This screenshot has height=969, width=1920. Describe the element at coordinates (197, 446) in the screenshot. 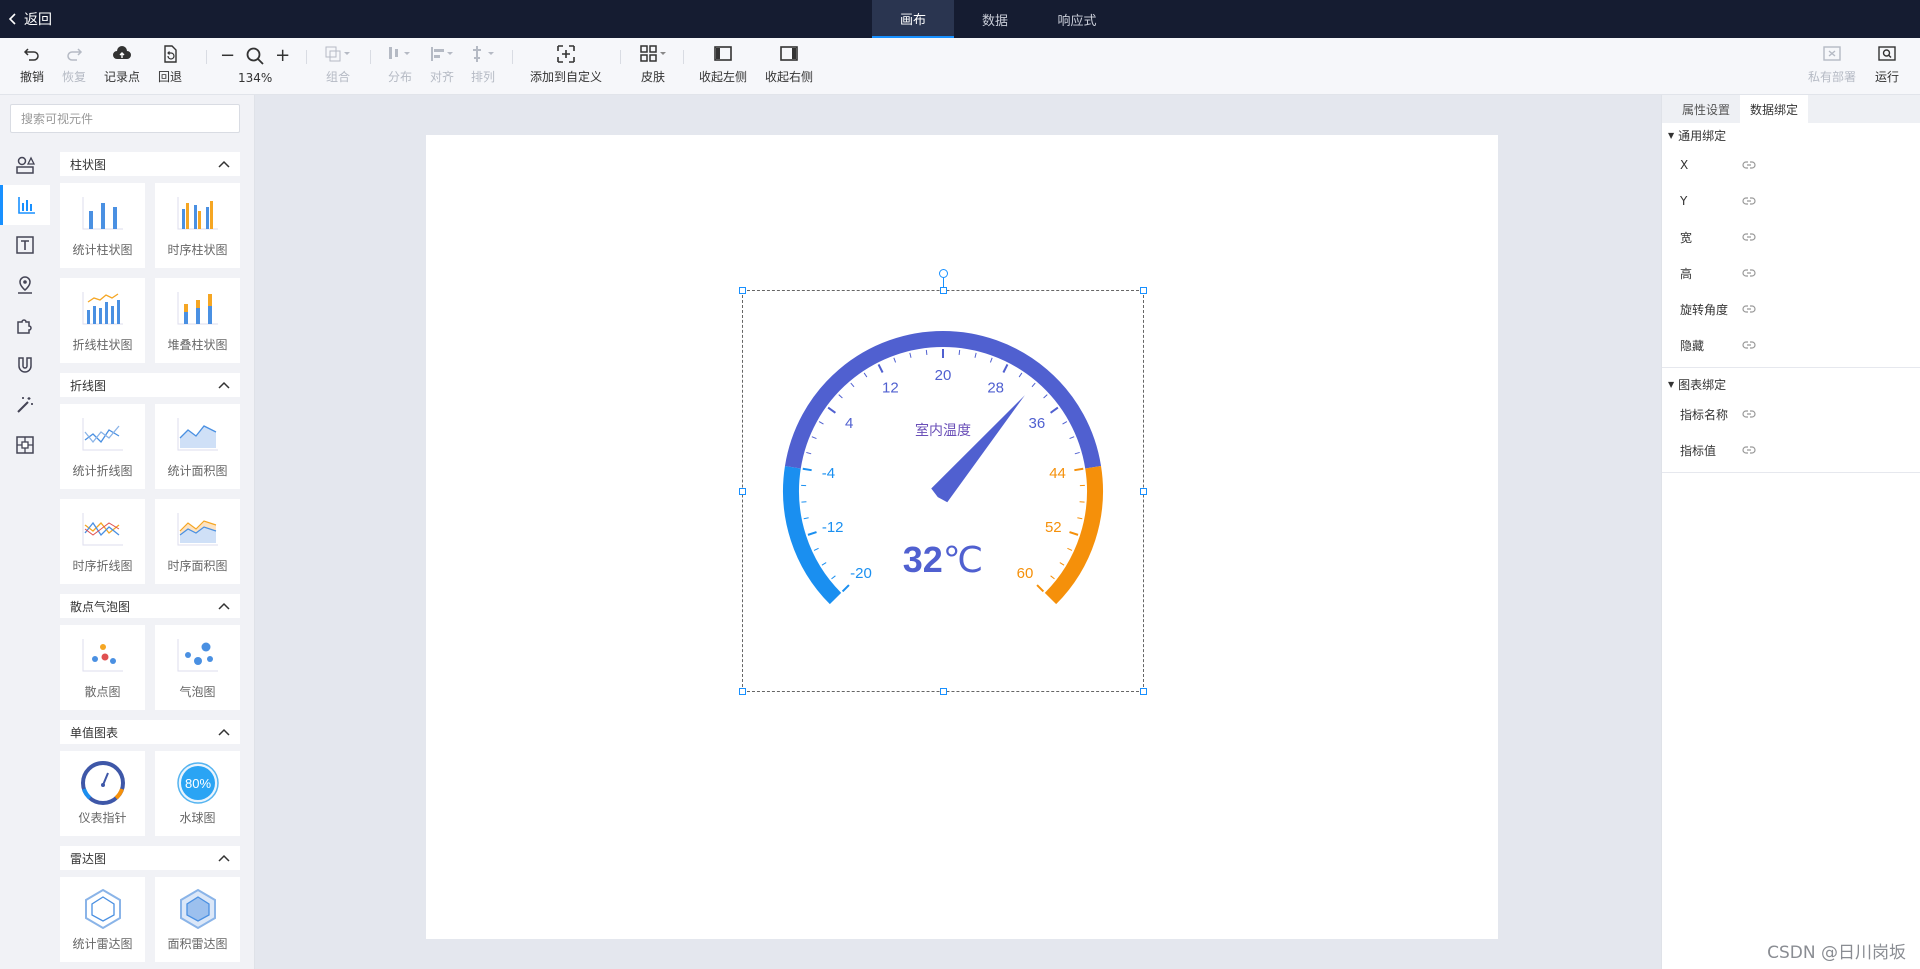

I see `component-card-area-stat: 统计面积图` at that location.